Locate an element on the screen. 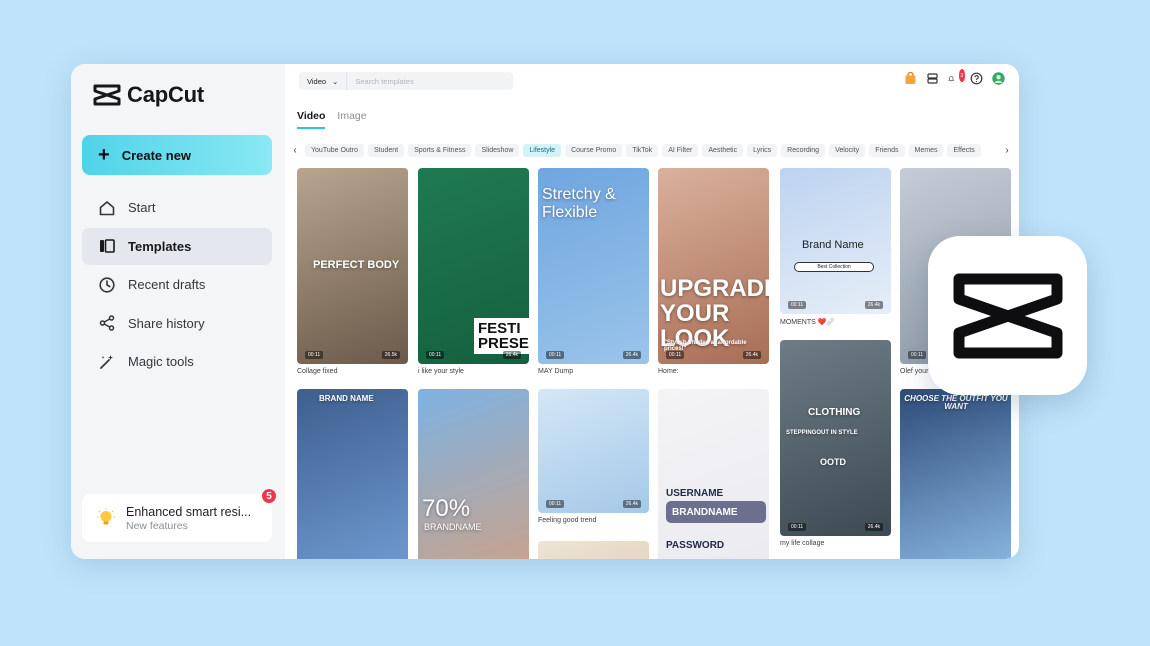 The width and height of the screenshot is (1150, 646). app-name: CapCut is located at coordinates (166, 94).